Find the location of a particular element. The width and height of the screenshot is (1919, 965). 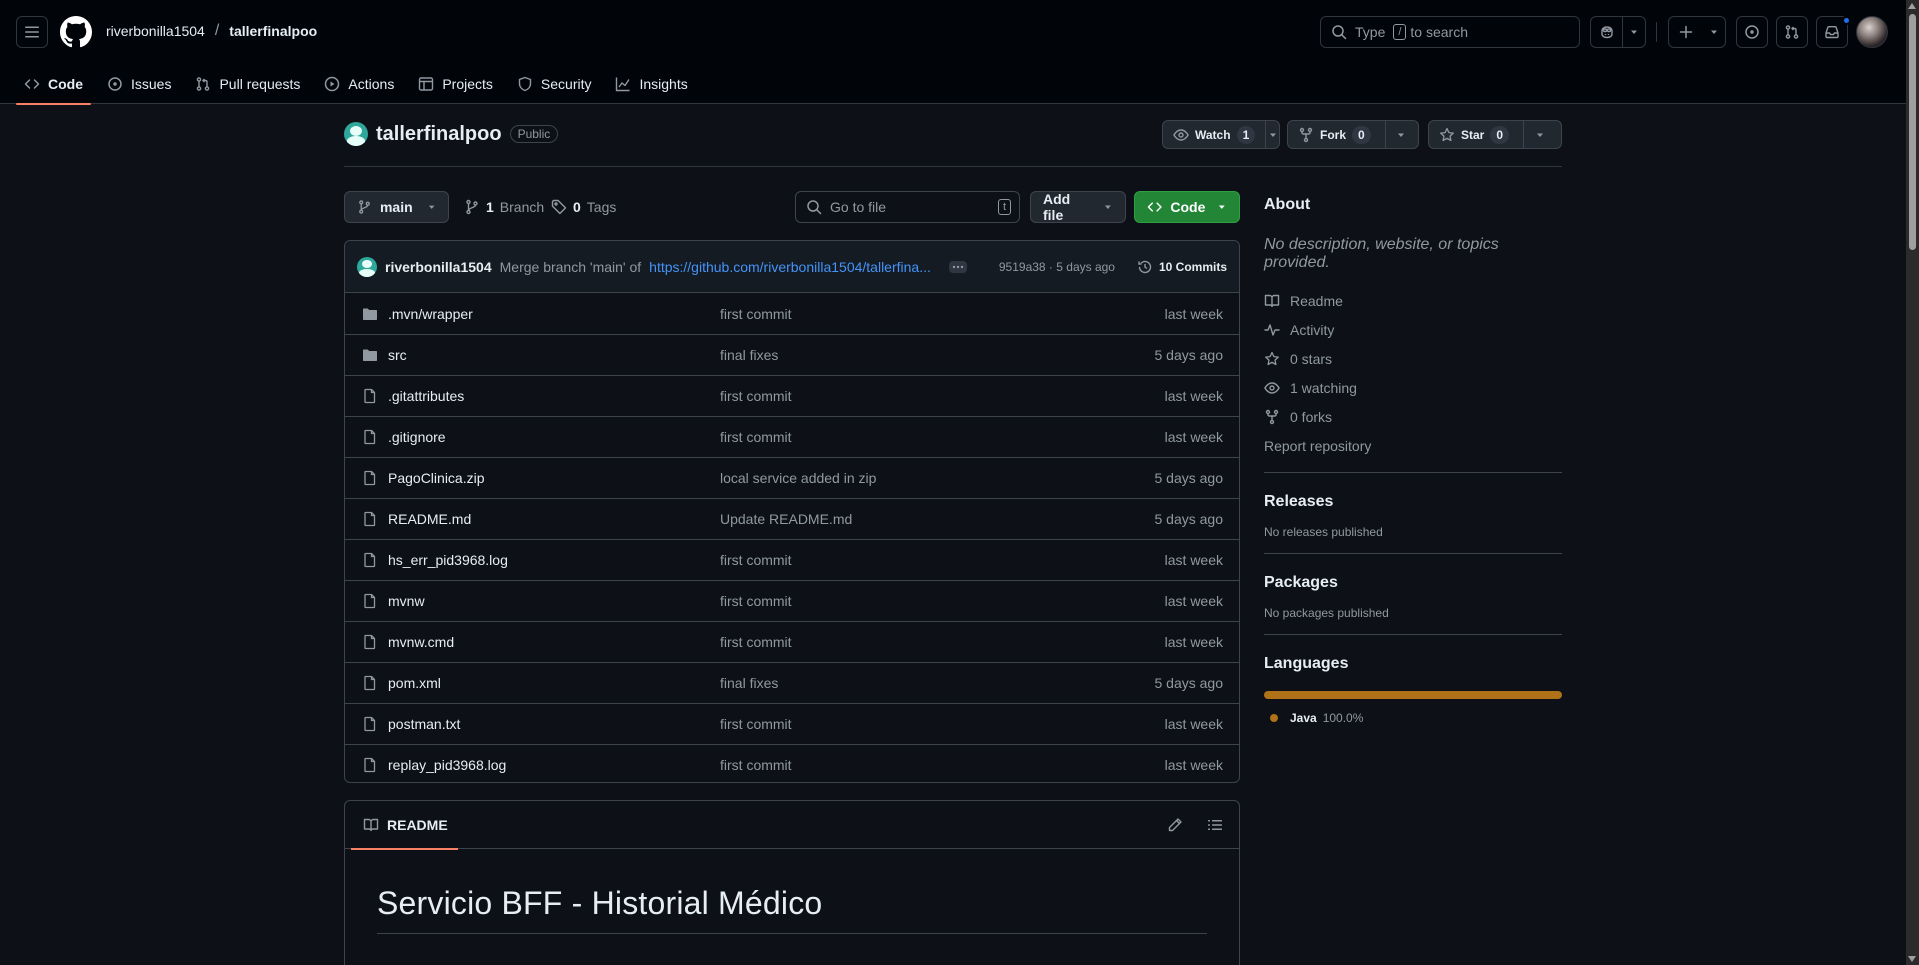

packages-heading: Packages is located at coordinates (1413, 583).